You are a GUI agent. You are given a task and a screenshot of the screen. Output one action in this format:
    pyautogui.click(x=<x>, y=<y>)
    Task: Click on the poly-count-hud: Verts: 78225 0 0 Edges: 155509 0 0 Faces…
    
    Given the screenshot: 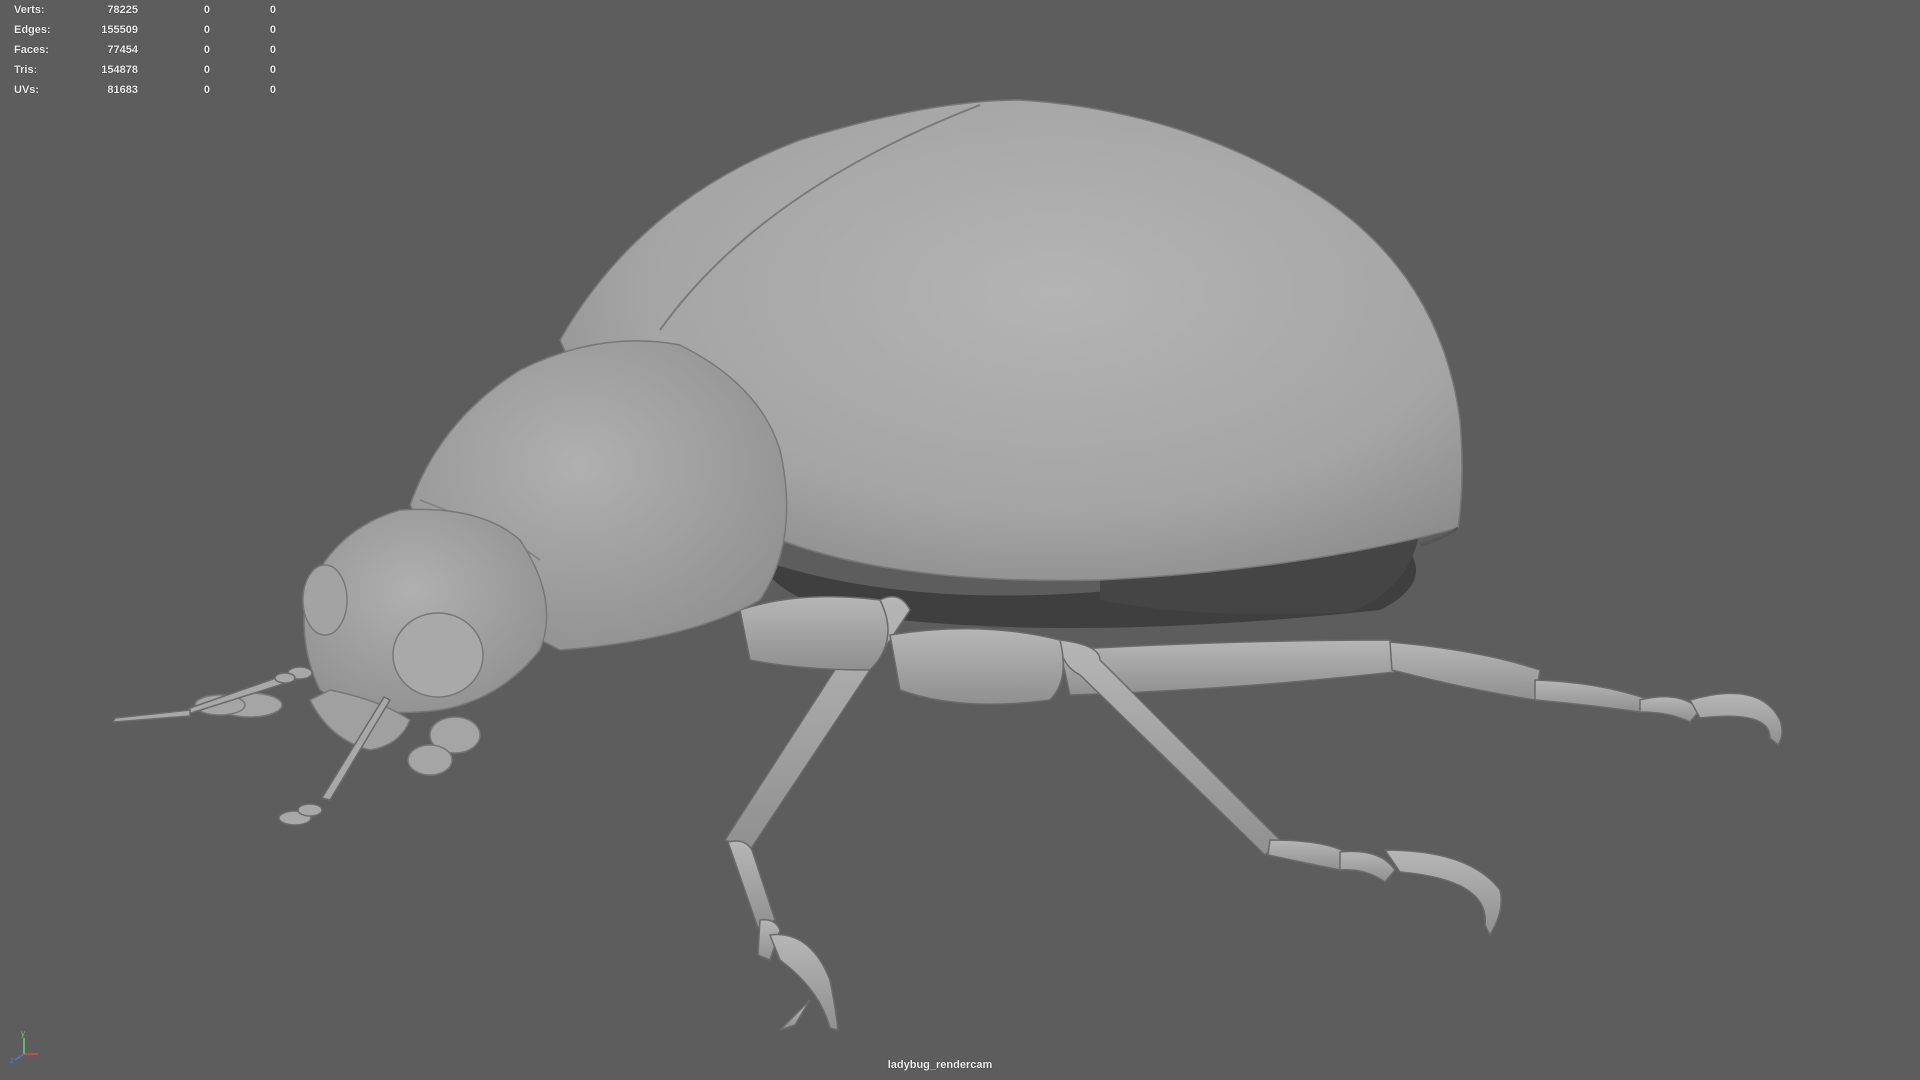 What is the action you would take?
    pyautogui.click(x=145, y=50)
    